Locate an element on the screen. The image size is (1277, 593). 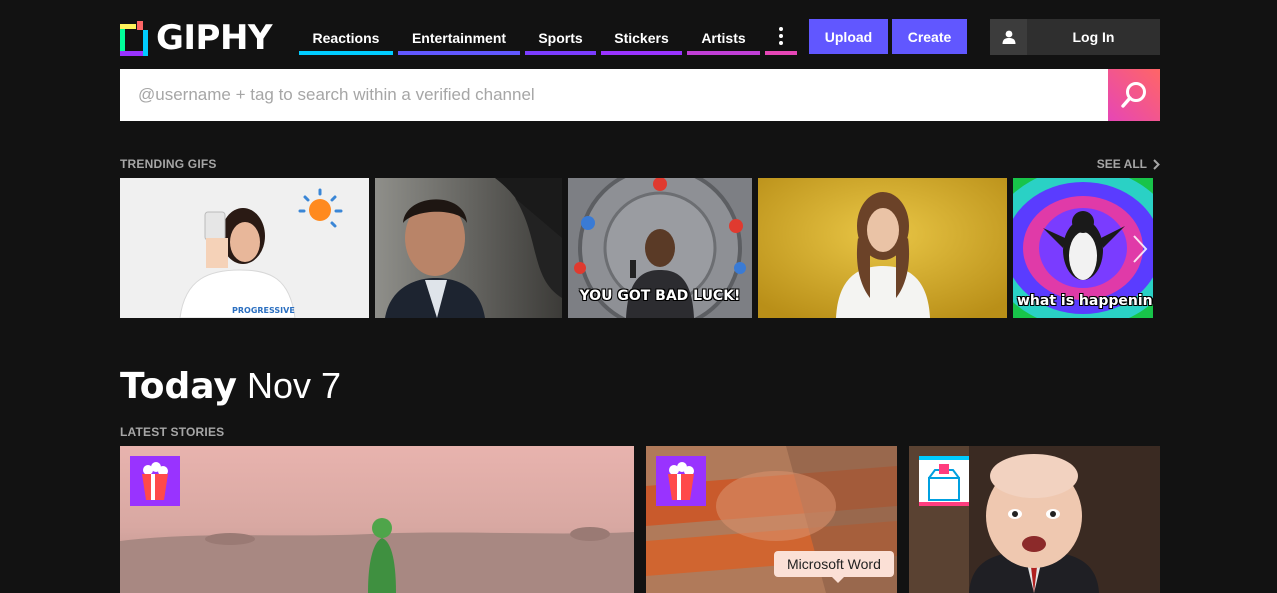
giphy-logo: GIPHY is located at coordinates (196, 38).